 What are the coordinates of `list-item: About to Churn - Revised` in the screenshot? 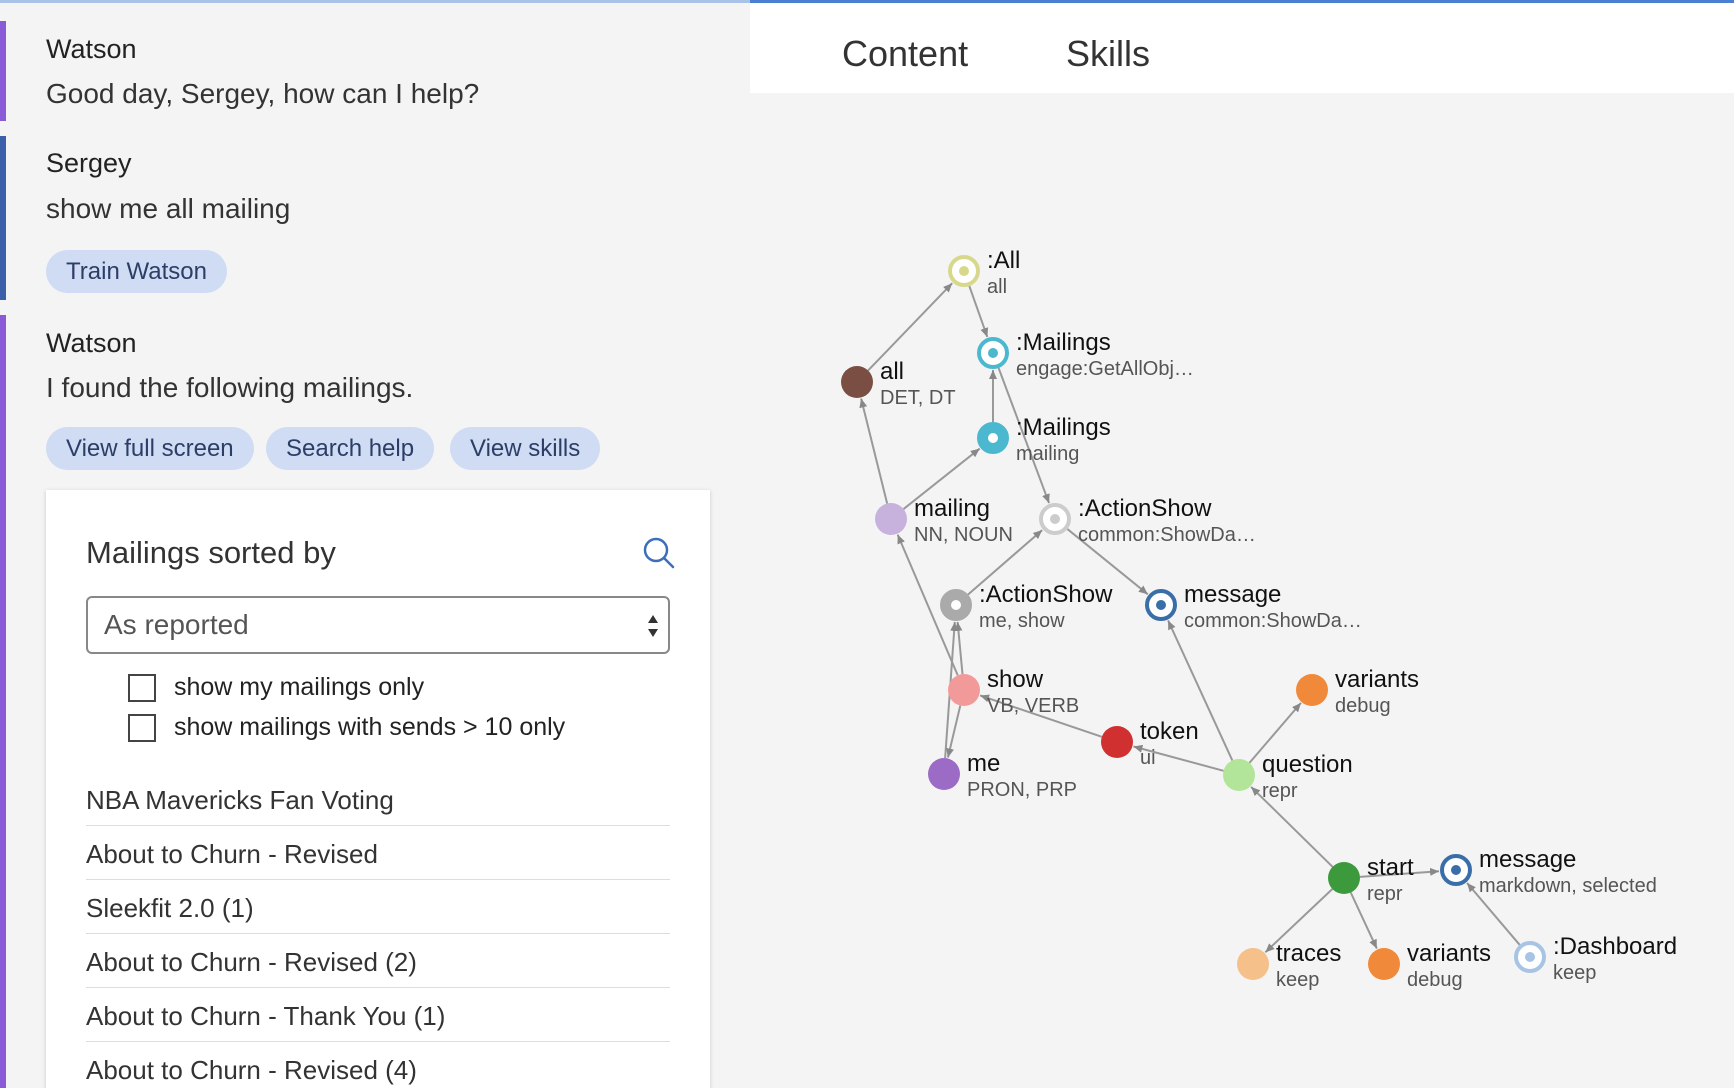 It's located at (378, 853).